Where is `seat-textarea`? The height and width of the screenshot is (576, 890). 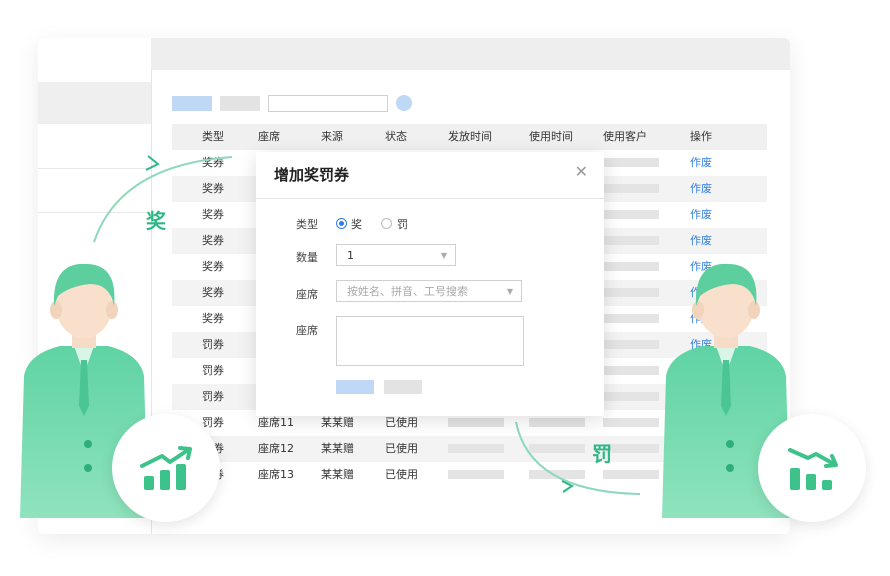 seat-textarea is located at coordinates (430, 341).